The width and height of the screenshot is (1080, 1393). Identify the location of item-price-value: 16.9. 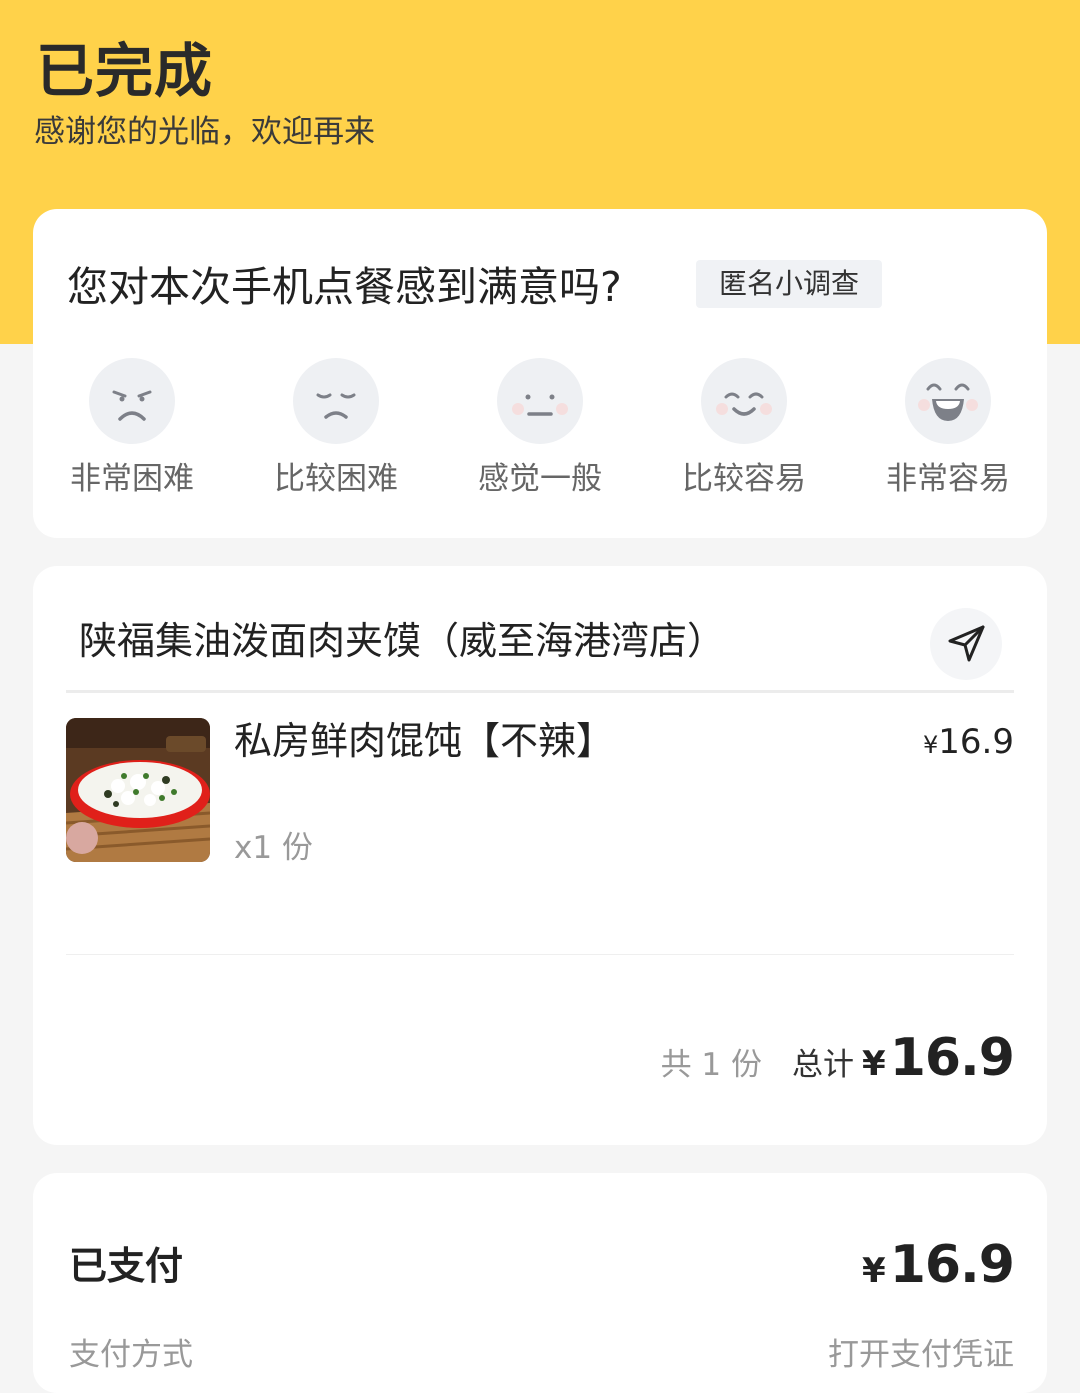
(976, 742).